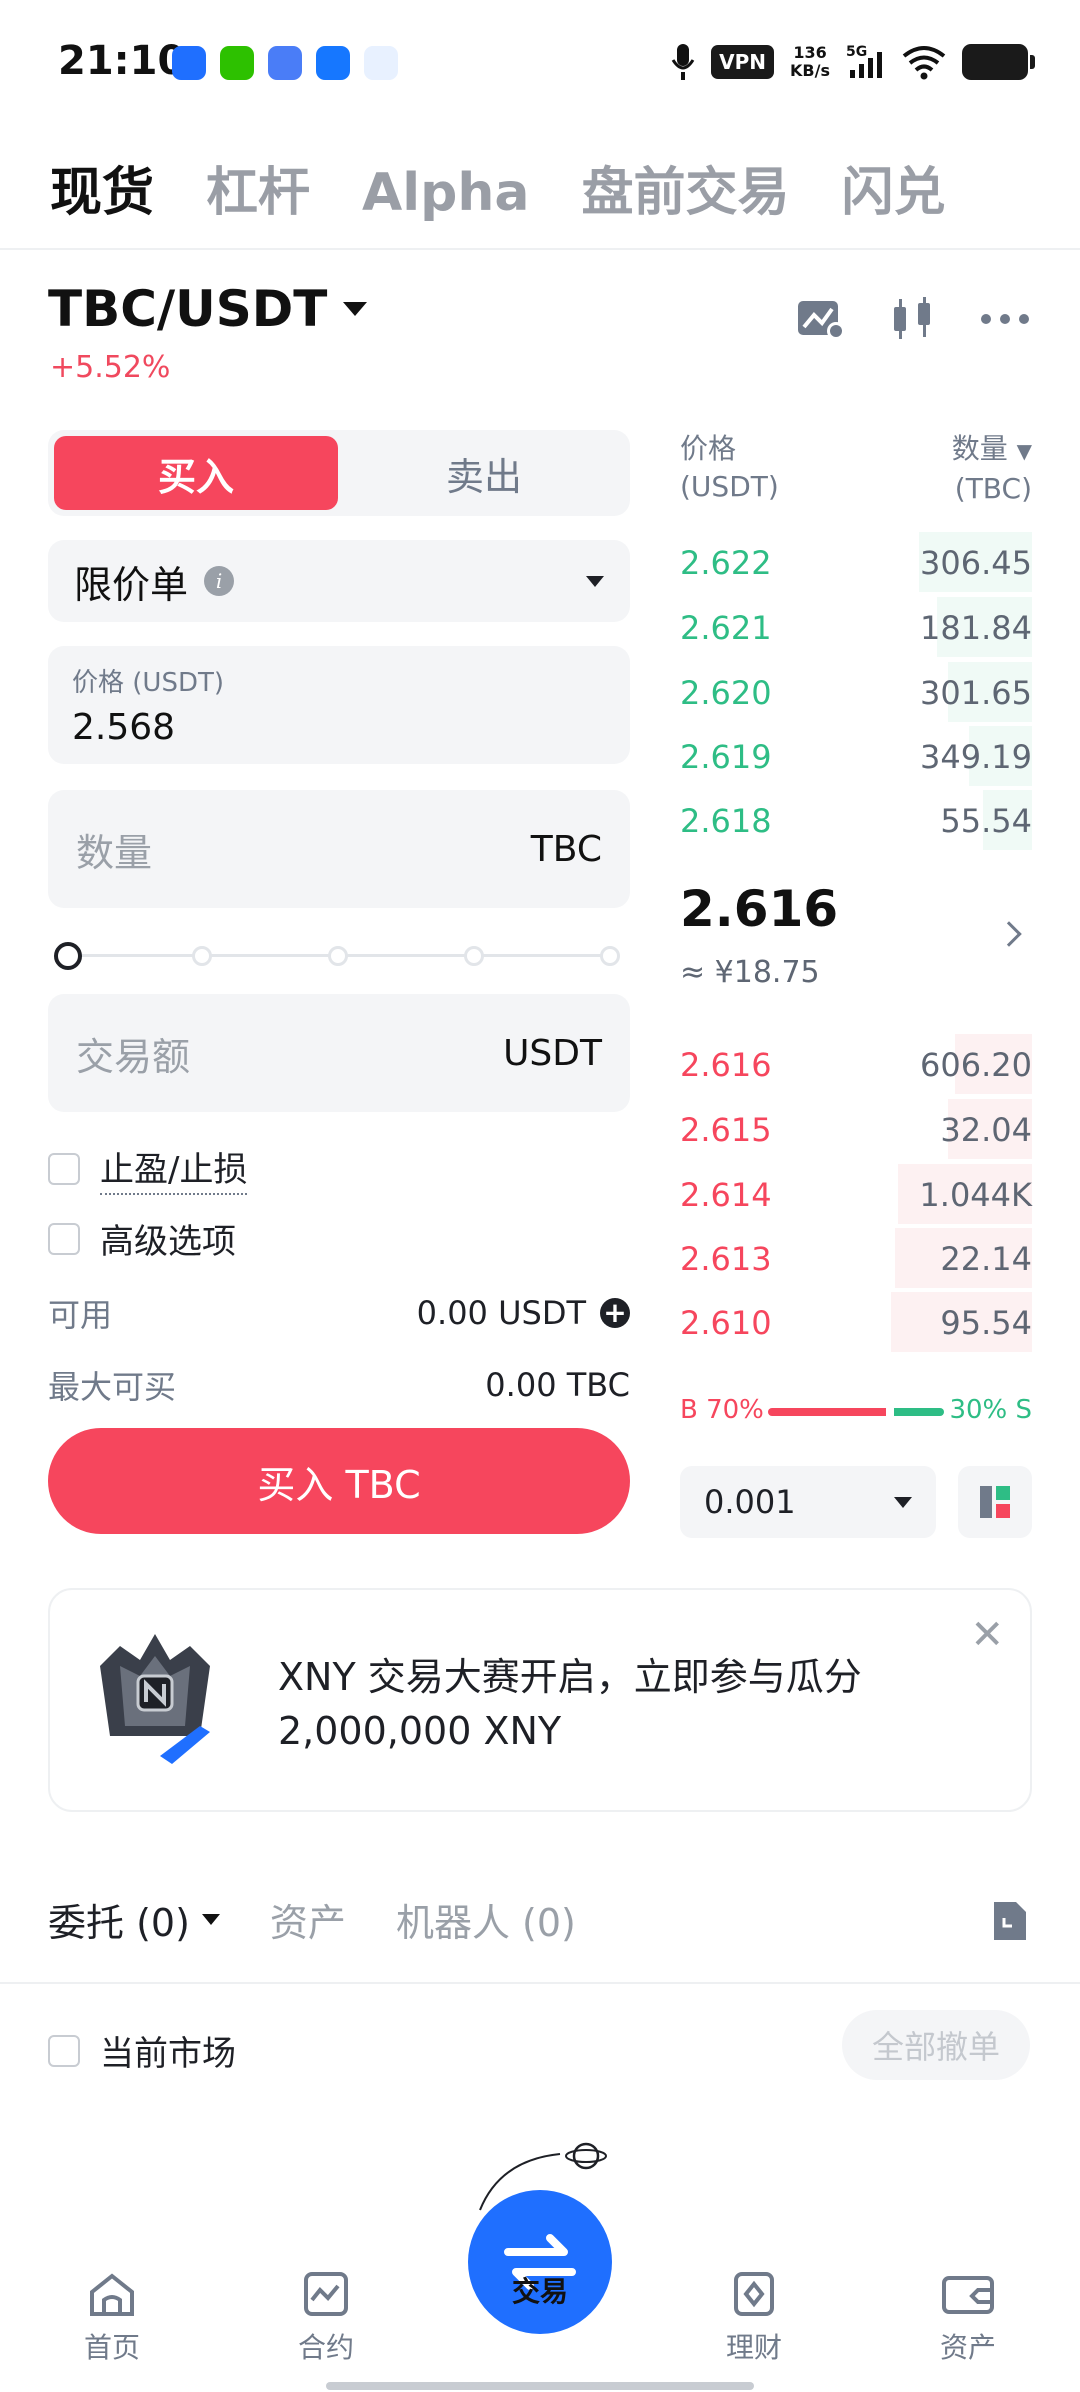 The image size is (1080, 2392). What do you see at coordinates (552, 1053) in the screenshot?
I see `total-unit: USDT` at bounding box center [552, 1053].